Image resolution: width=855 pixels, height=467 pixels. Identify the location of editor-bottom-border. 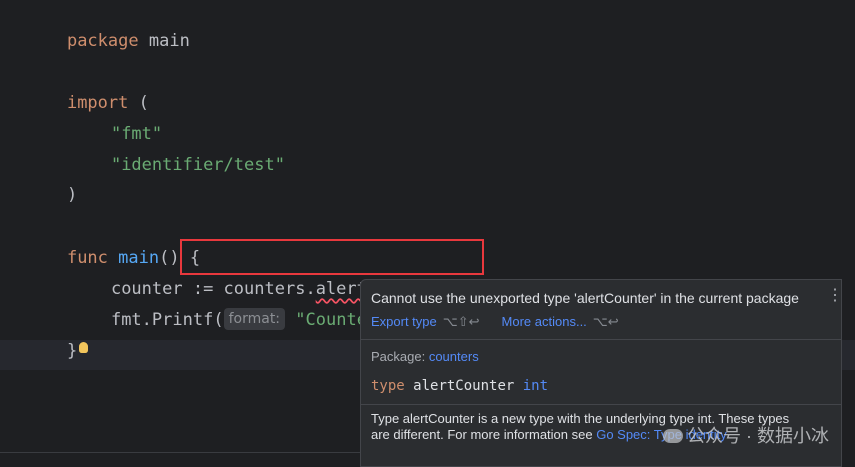
(180, 452).